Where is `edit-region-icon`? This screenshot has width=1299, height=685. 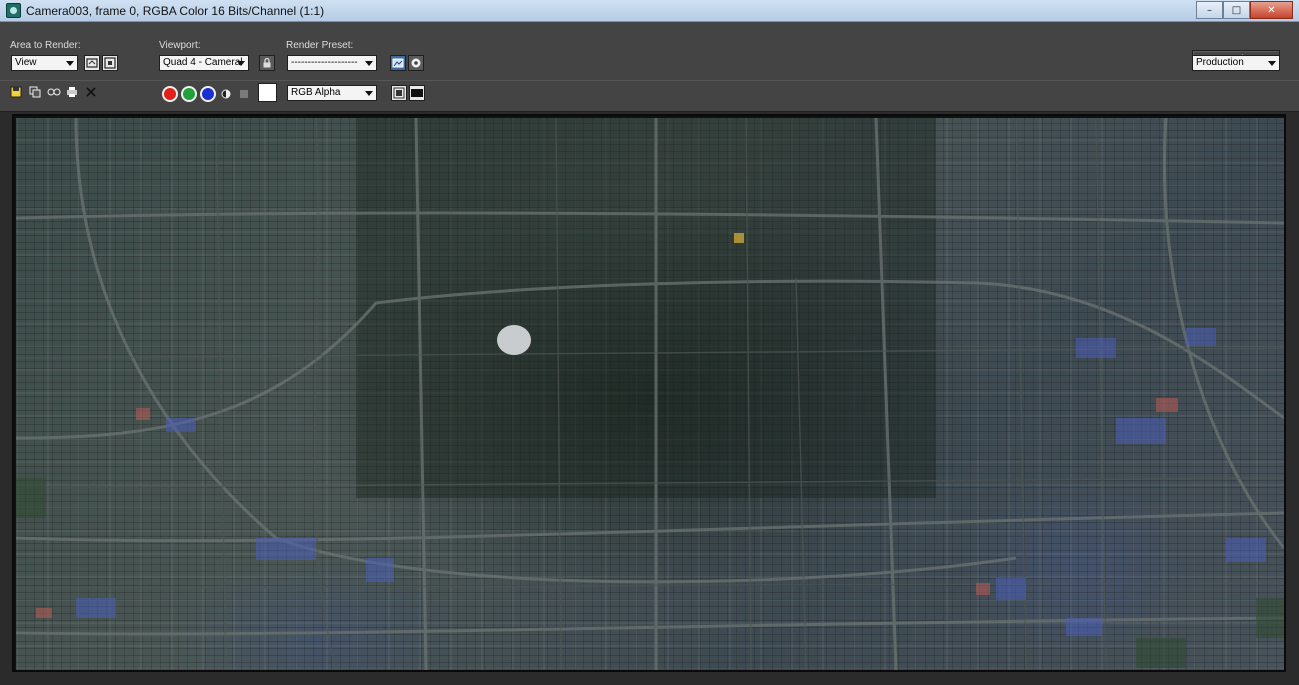 edit-region-icon is located at coordinates (92, 63).